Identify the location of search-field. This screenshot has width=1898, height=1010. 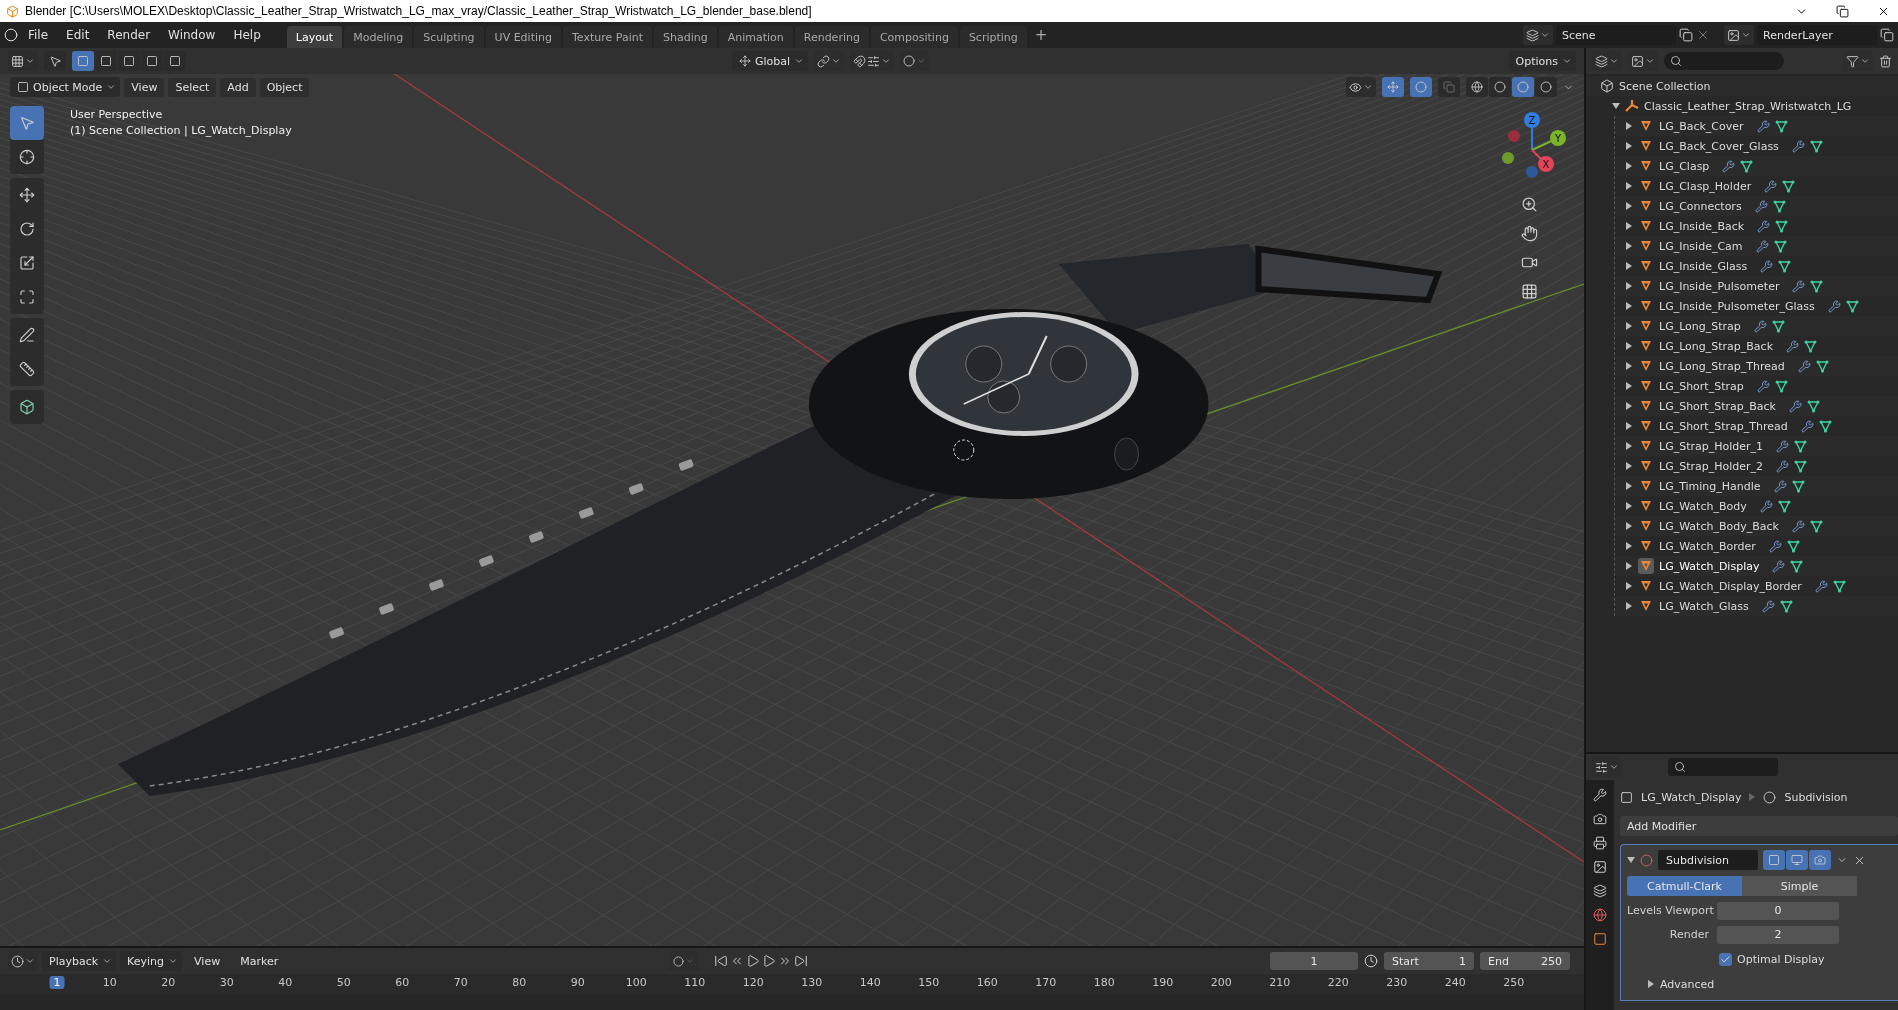
(1723, 767).